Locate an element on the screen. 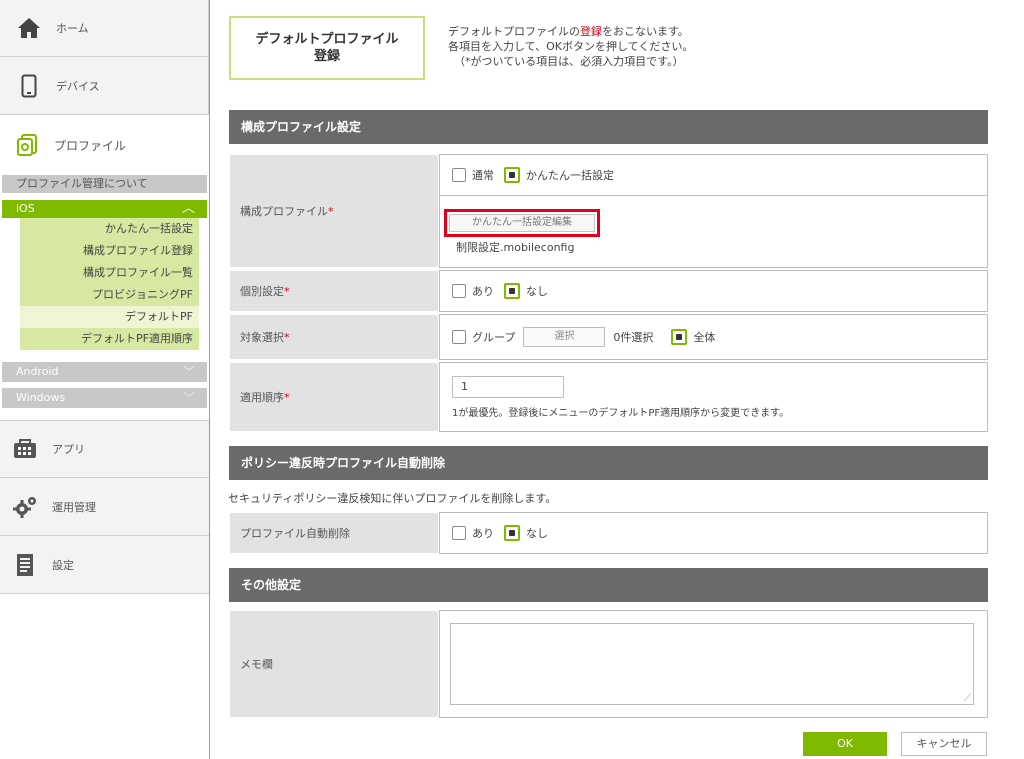 Image resolution: width=1024 pixels, height=759 pixels. phone-icon is located at coordinates (29, 86).